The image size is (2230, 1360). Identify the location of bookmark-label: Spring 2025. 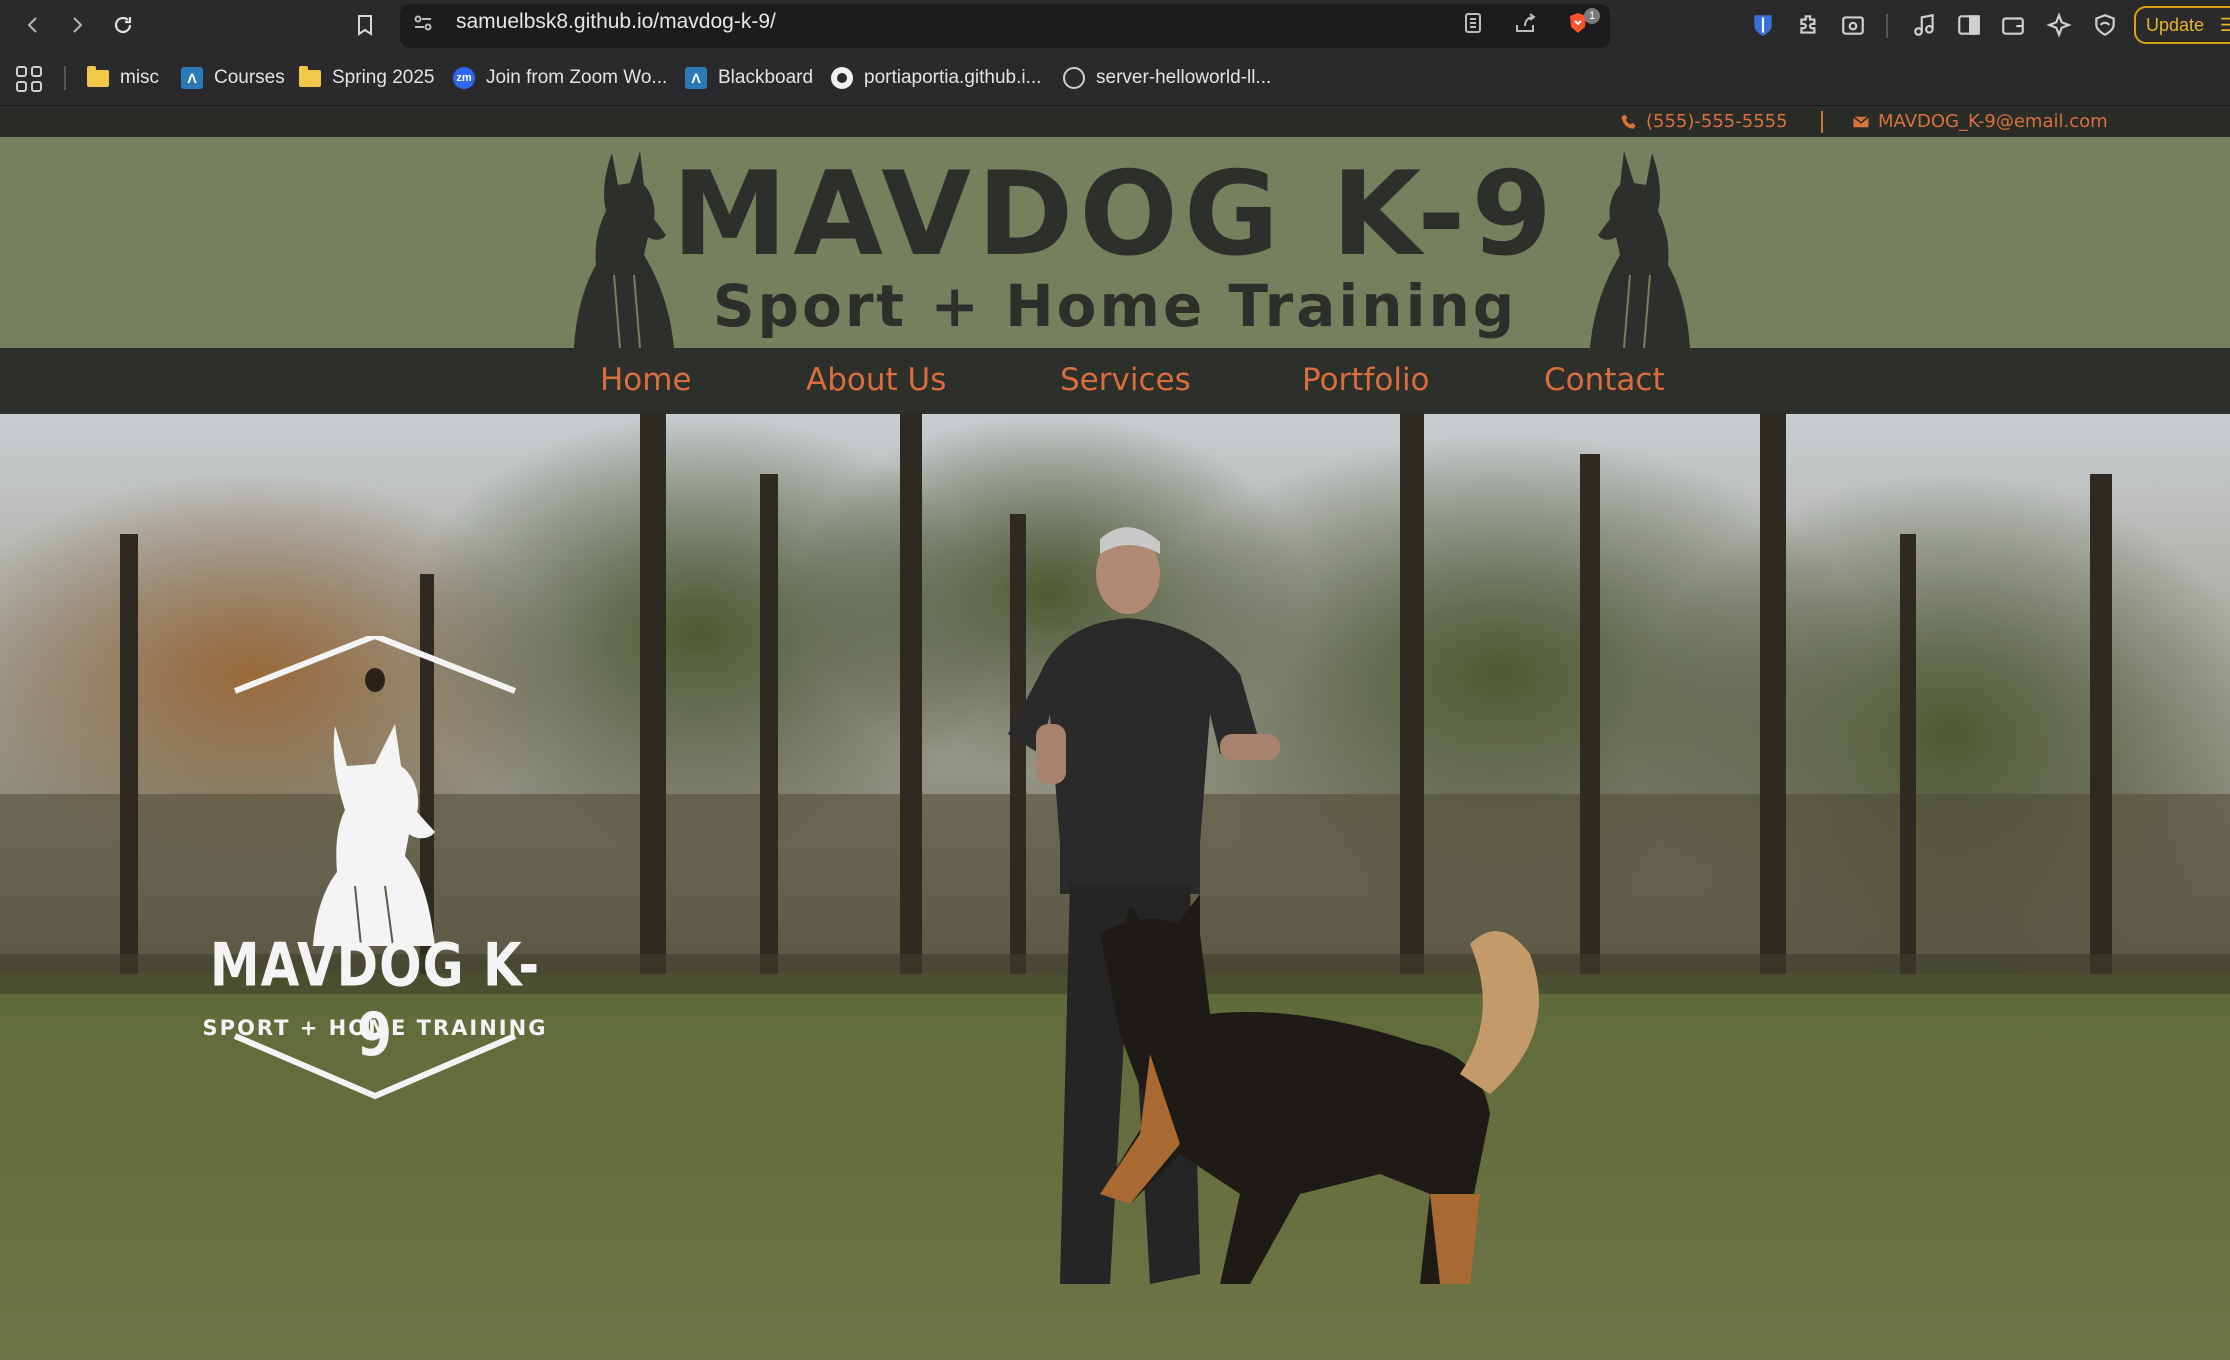
(383, 77).